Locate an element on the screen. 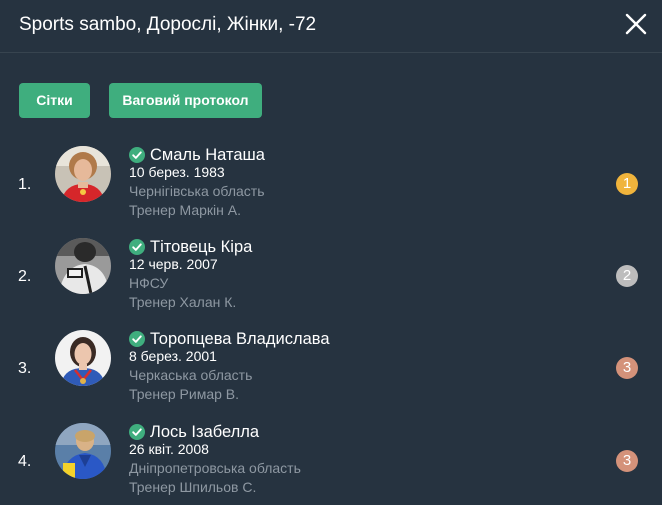 The image size is (662, 505). athlete-coach: Тренер Халан К. is located at coordinates (183, 302).